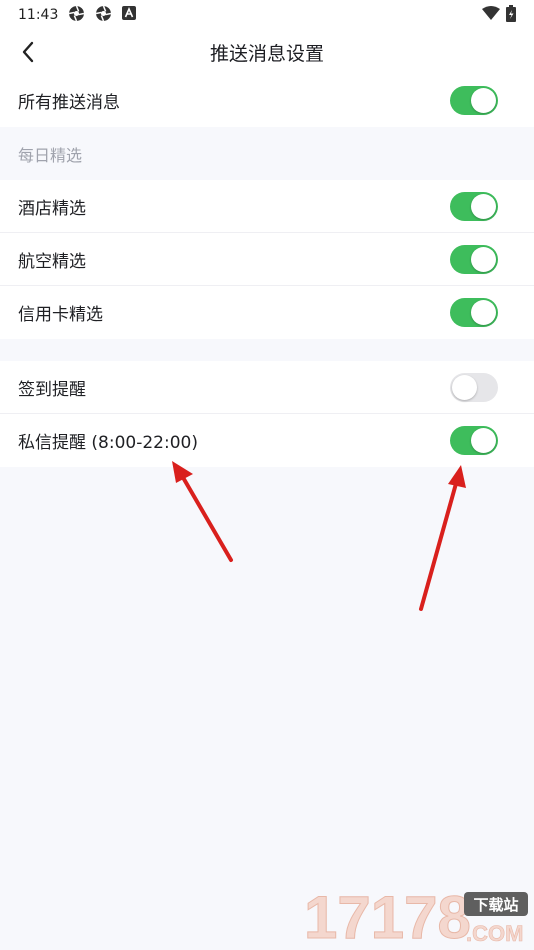  I want to click on hotel-toggle, so click(474, 206).